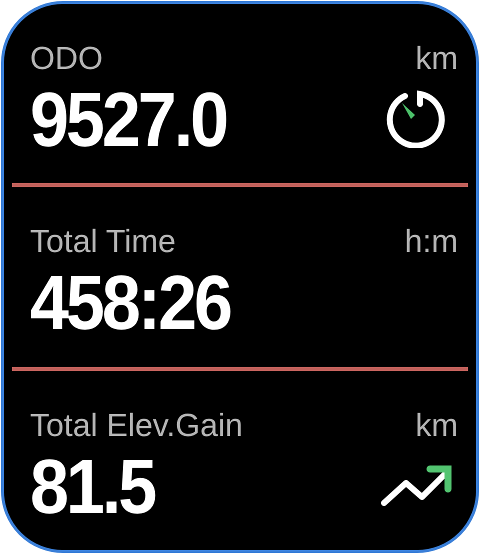 This screenshot has width=480, height=554. Describe the element at coordinates (92, 486) in the screenshot. I see `metric-value: 81.5` at that location.